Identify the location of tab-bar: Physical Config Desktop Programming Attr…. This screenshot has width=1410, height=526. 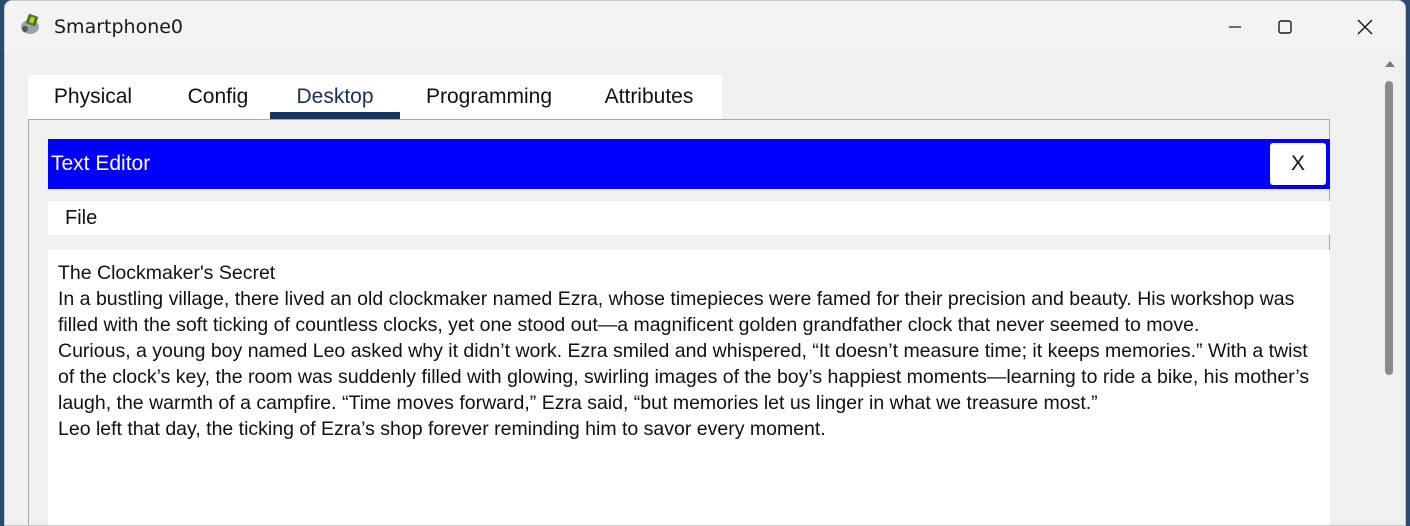
(375, 97).